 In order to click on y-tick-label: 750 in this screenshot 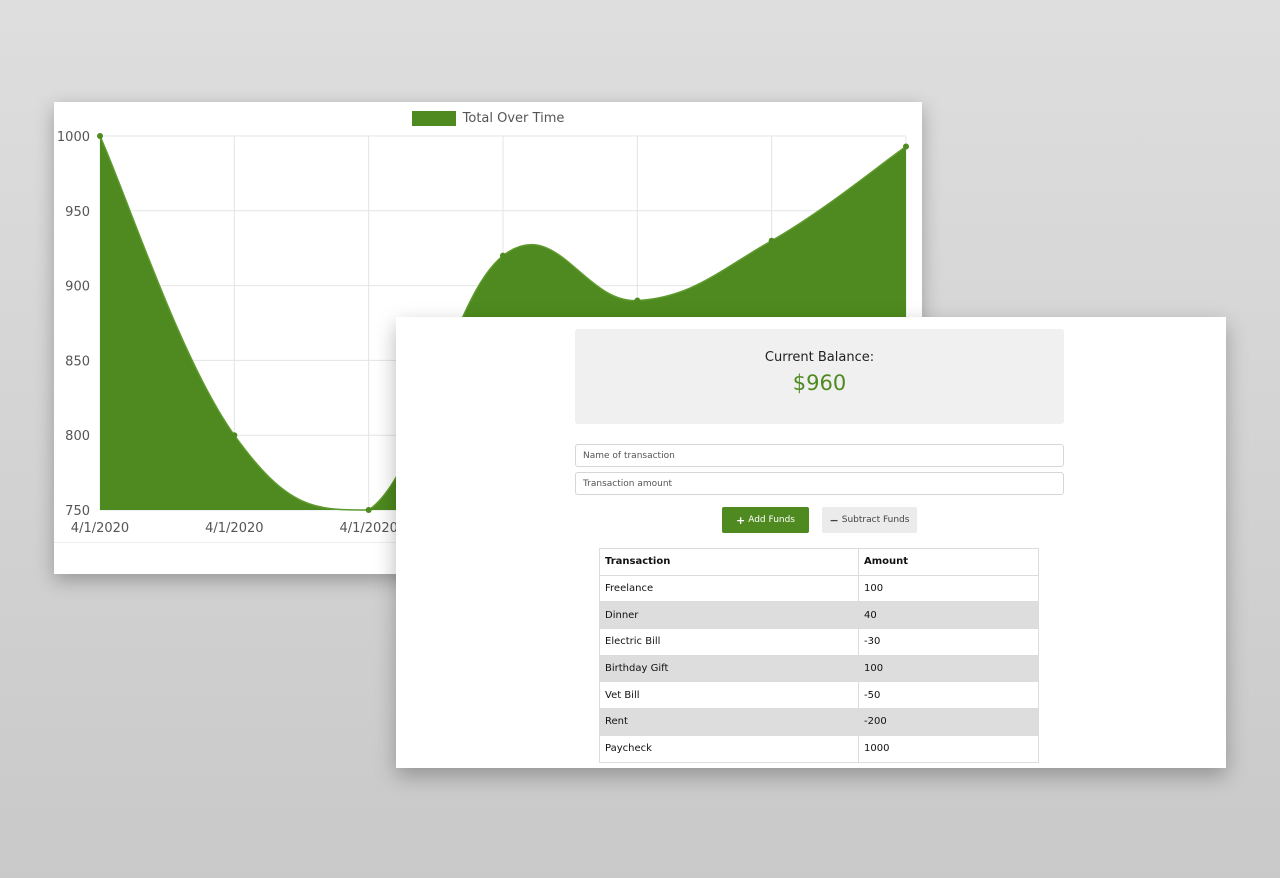, I will do `click(77, 511)`.